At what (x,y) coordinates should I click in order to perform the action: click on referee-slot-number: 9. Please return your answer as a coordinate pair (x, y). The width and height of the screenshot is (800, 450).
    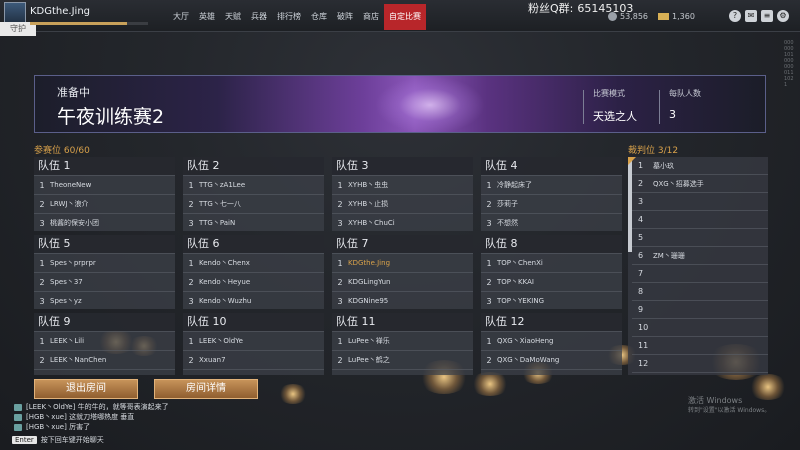
    Looking at the image, I should click on (641, 309).